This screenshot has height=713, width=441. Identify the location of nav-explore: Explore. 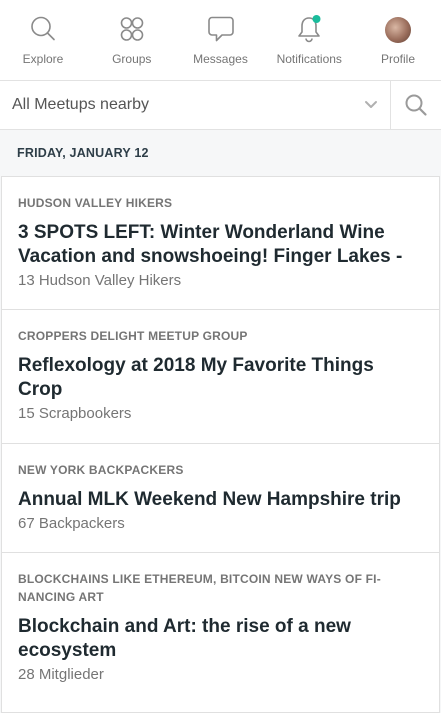
(43, 40).